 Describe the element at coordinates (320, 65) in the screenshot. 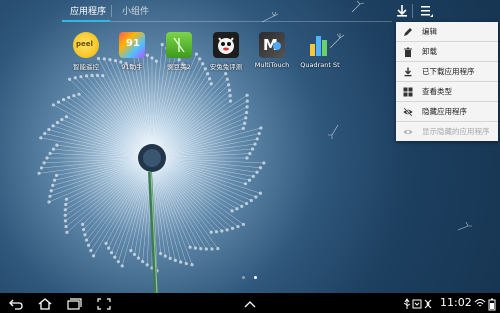

I see `app-label: Quadrant St` at that location.